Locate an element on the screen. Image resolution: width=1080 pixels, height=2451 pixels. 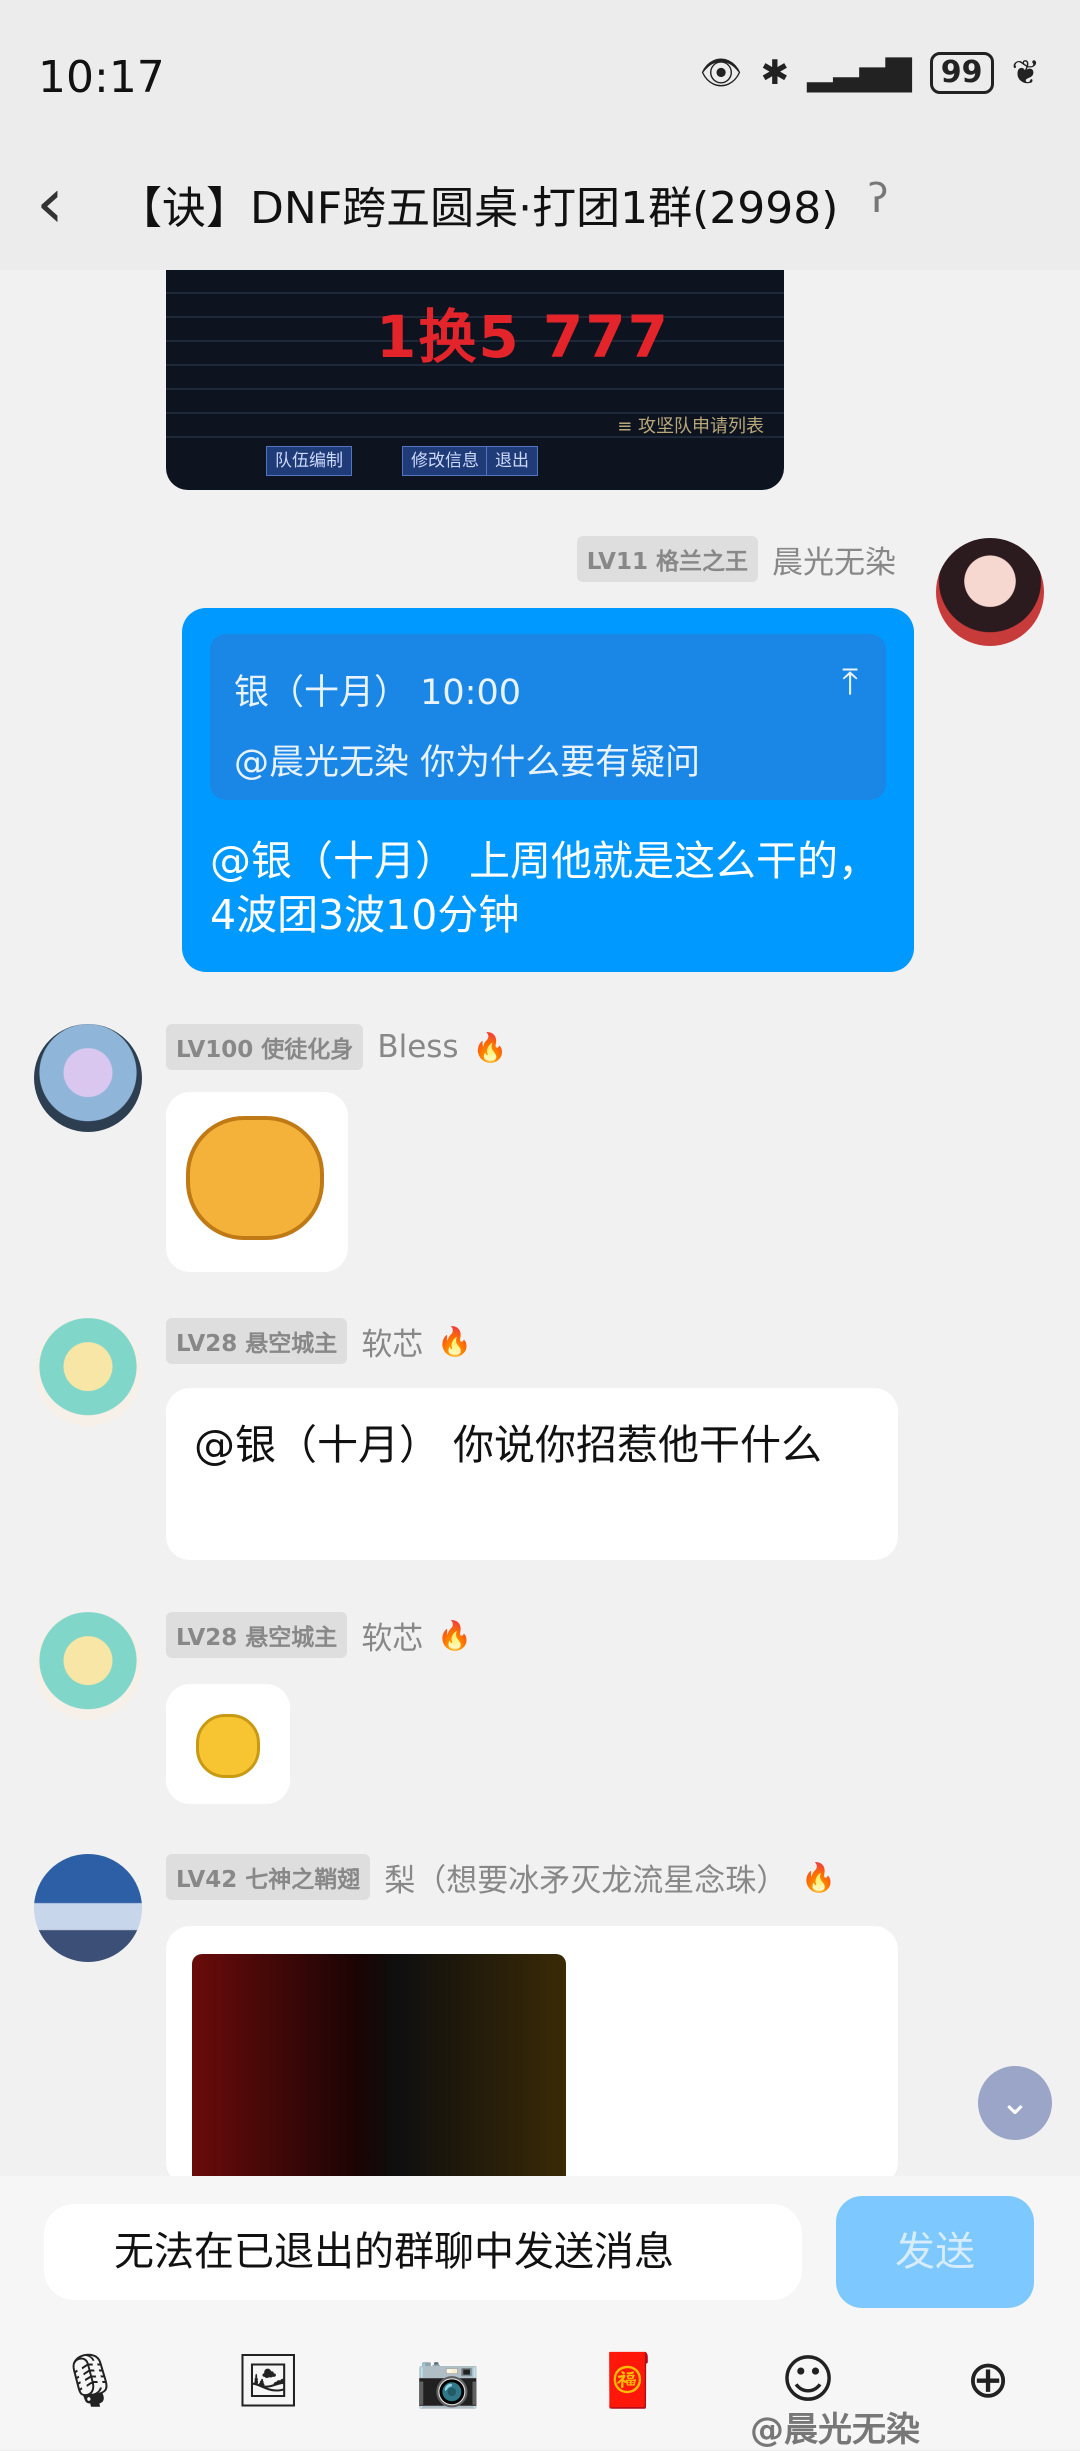
sender-name: Bless is located at coordinates (417, 1047).